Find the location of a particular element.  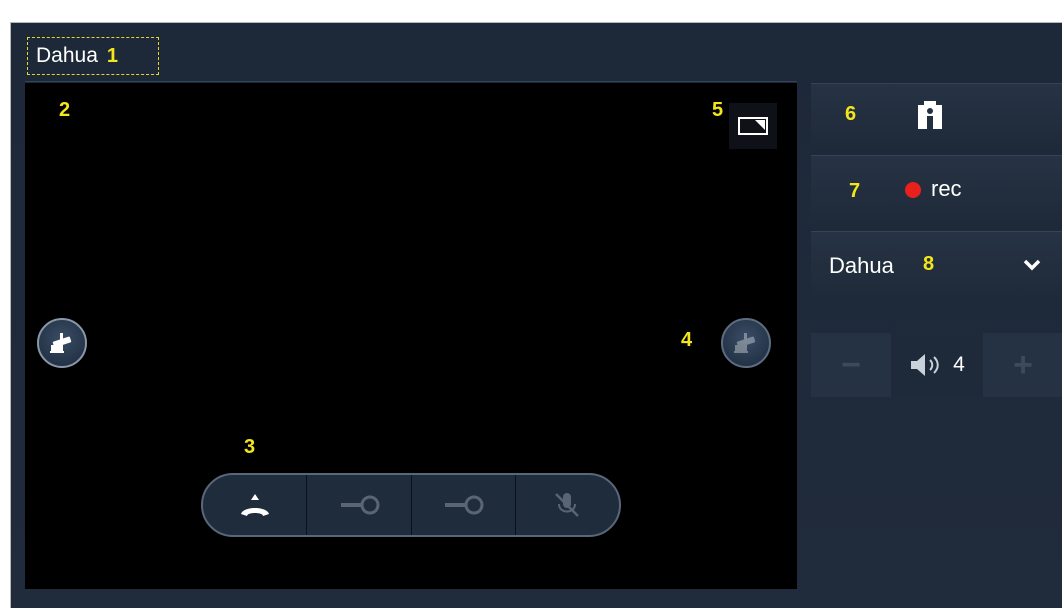

picture-in-picture-icon is located at coordinates (753, 126).